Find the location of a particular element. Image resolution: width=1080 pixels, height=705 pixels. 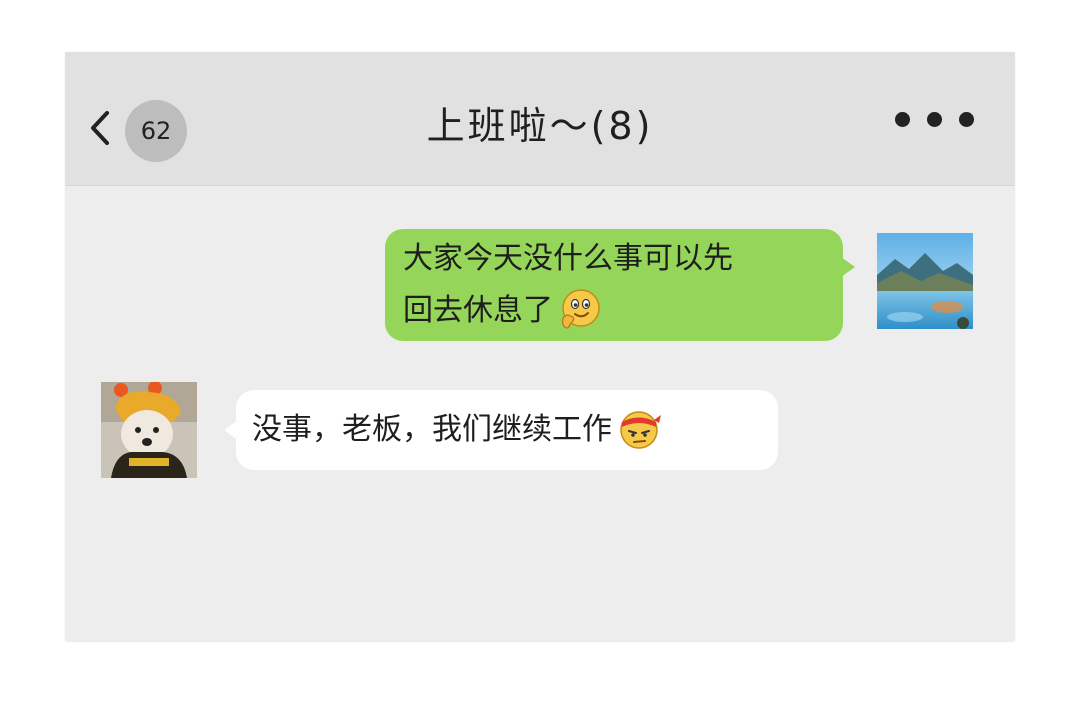

message-text-line: 回去休息了 is located at coordinates (478, 310).